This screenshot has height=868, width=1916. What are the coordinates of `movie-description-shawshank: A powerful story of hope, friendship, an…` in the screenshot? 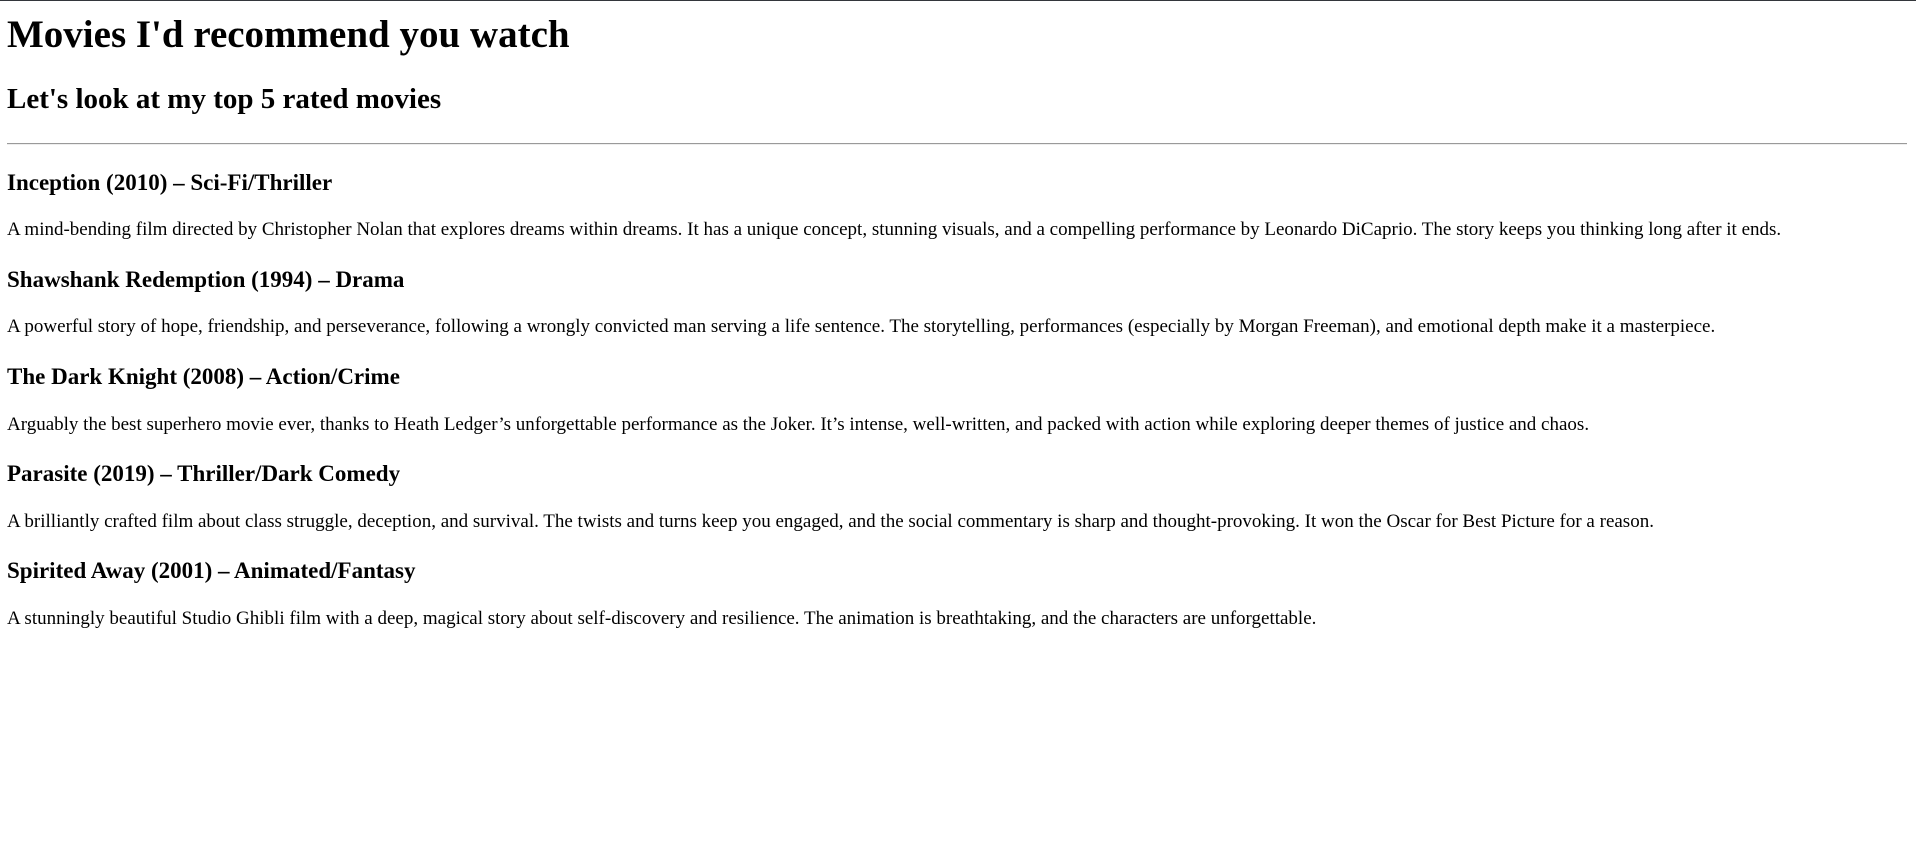 It's located at (861, 326).